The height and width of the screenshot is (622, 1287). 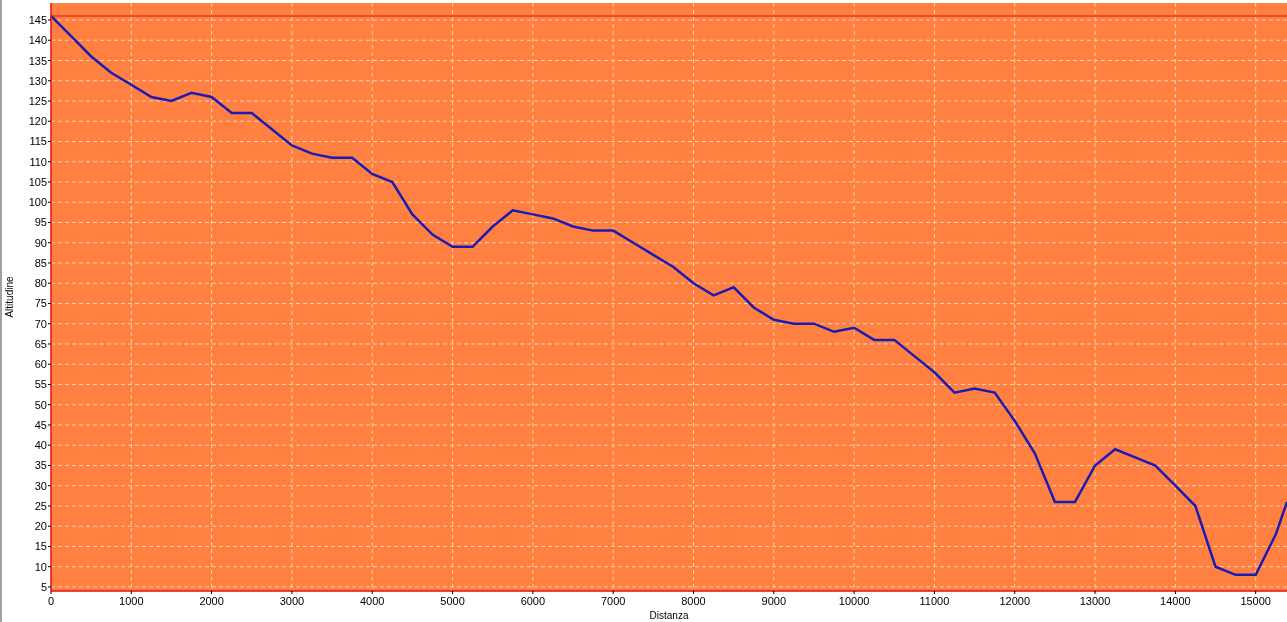 I want to click on y-tick-label: 110, so click(x=38, y=161).